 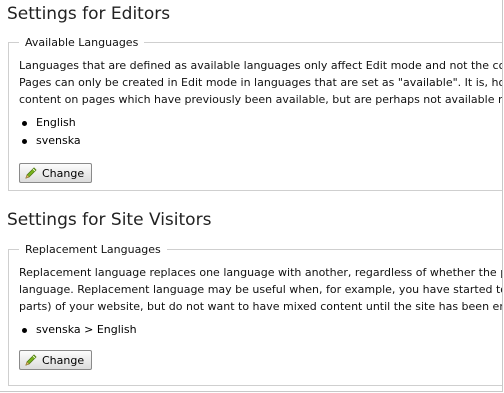 I want to click on section-title-visitors: Settings for Site Visitors, so click(x=109, y=220).